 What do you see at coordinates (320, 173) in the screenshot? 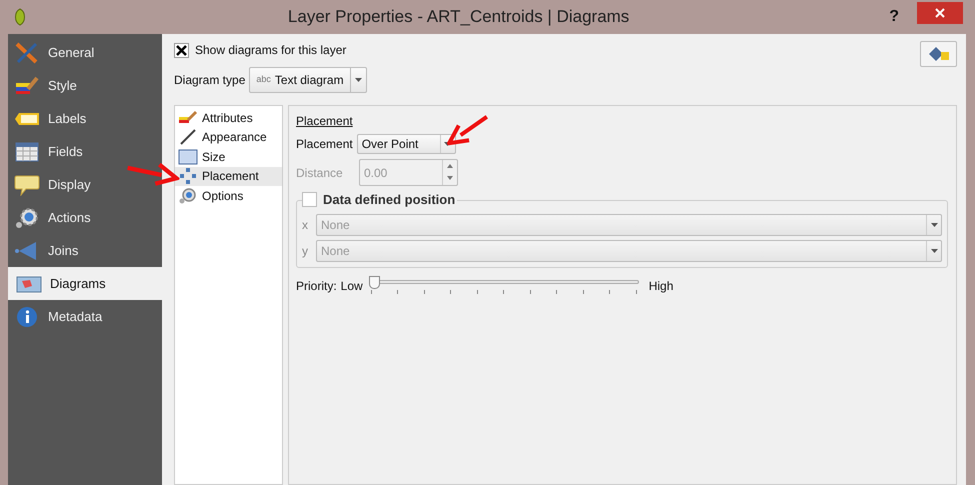
I see `distance-label: Distance` at bounding box center [320, 173].